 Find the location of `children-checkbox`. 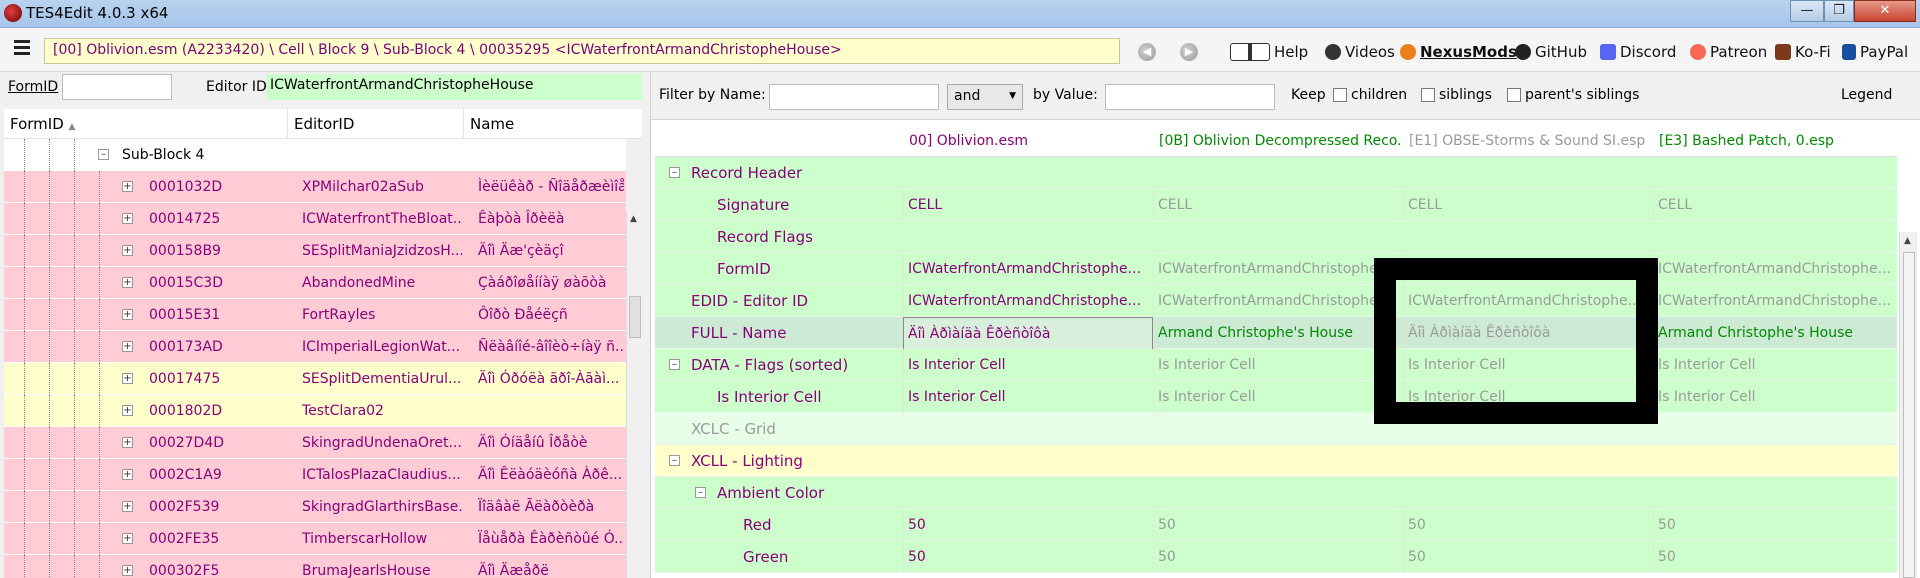

children-checkbox is located at coordinates (1340, 95).